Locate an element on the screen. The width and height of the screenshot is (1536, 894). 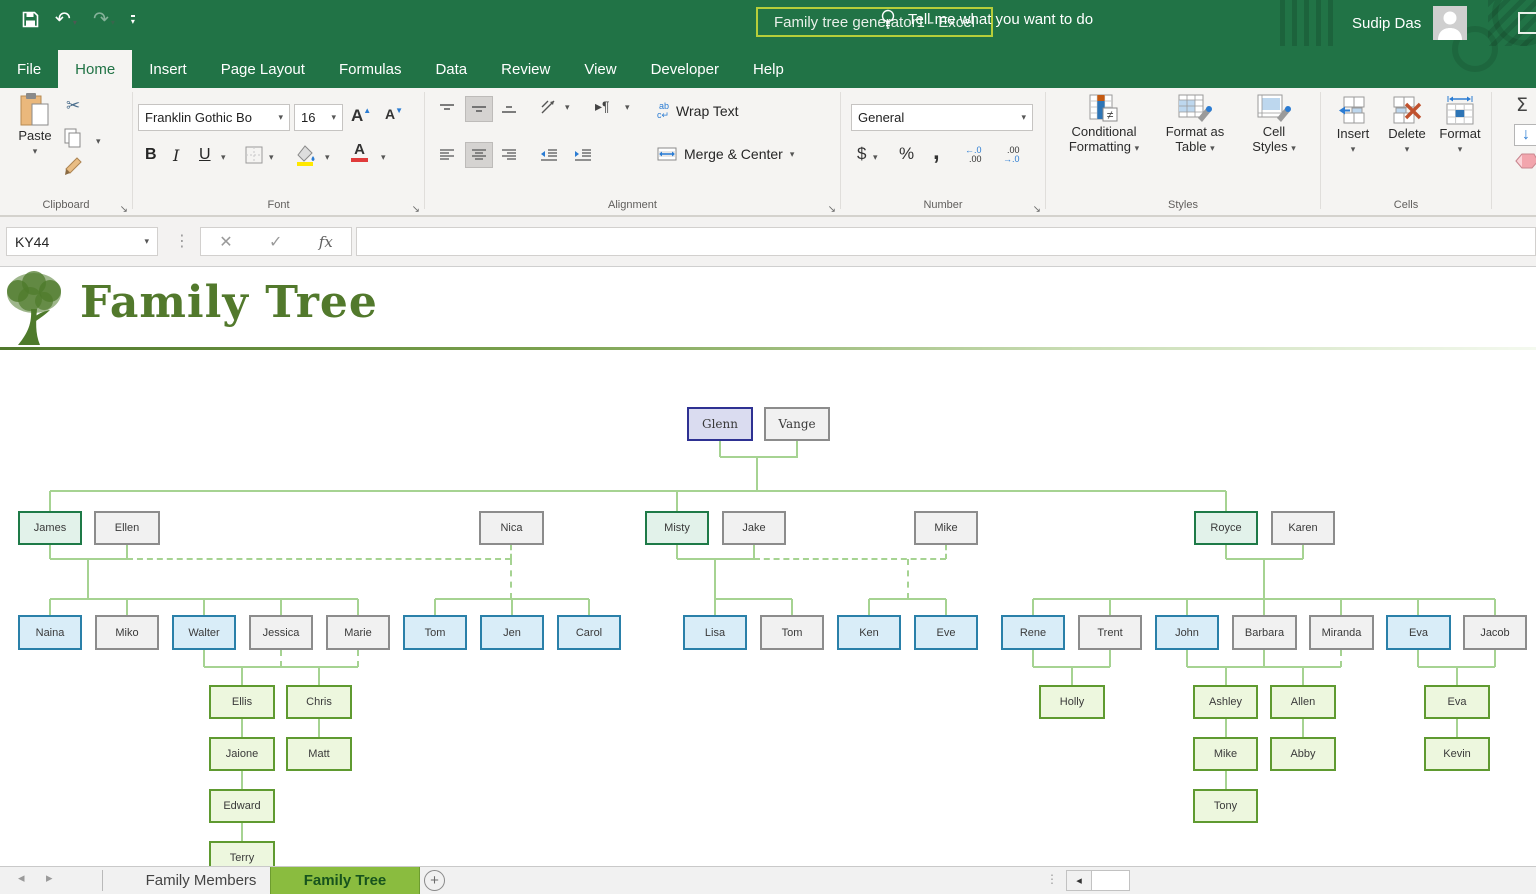
merge-center-button: Merge & Center ▾ is located at coordinates (725, 154).